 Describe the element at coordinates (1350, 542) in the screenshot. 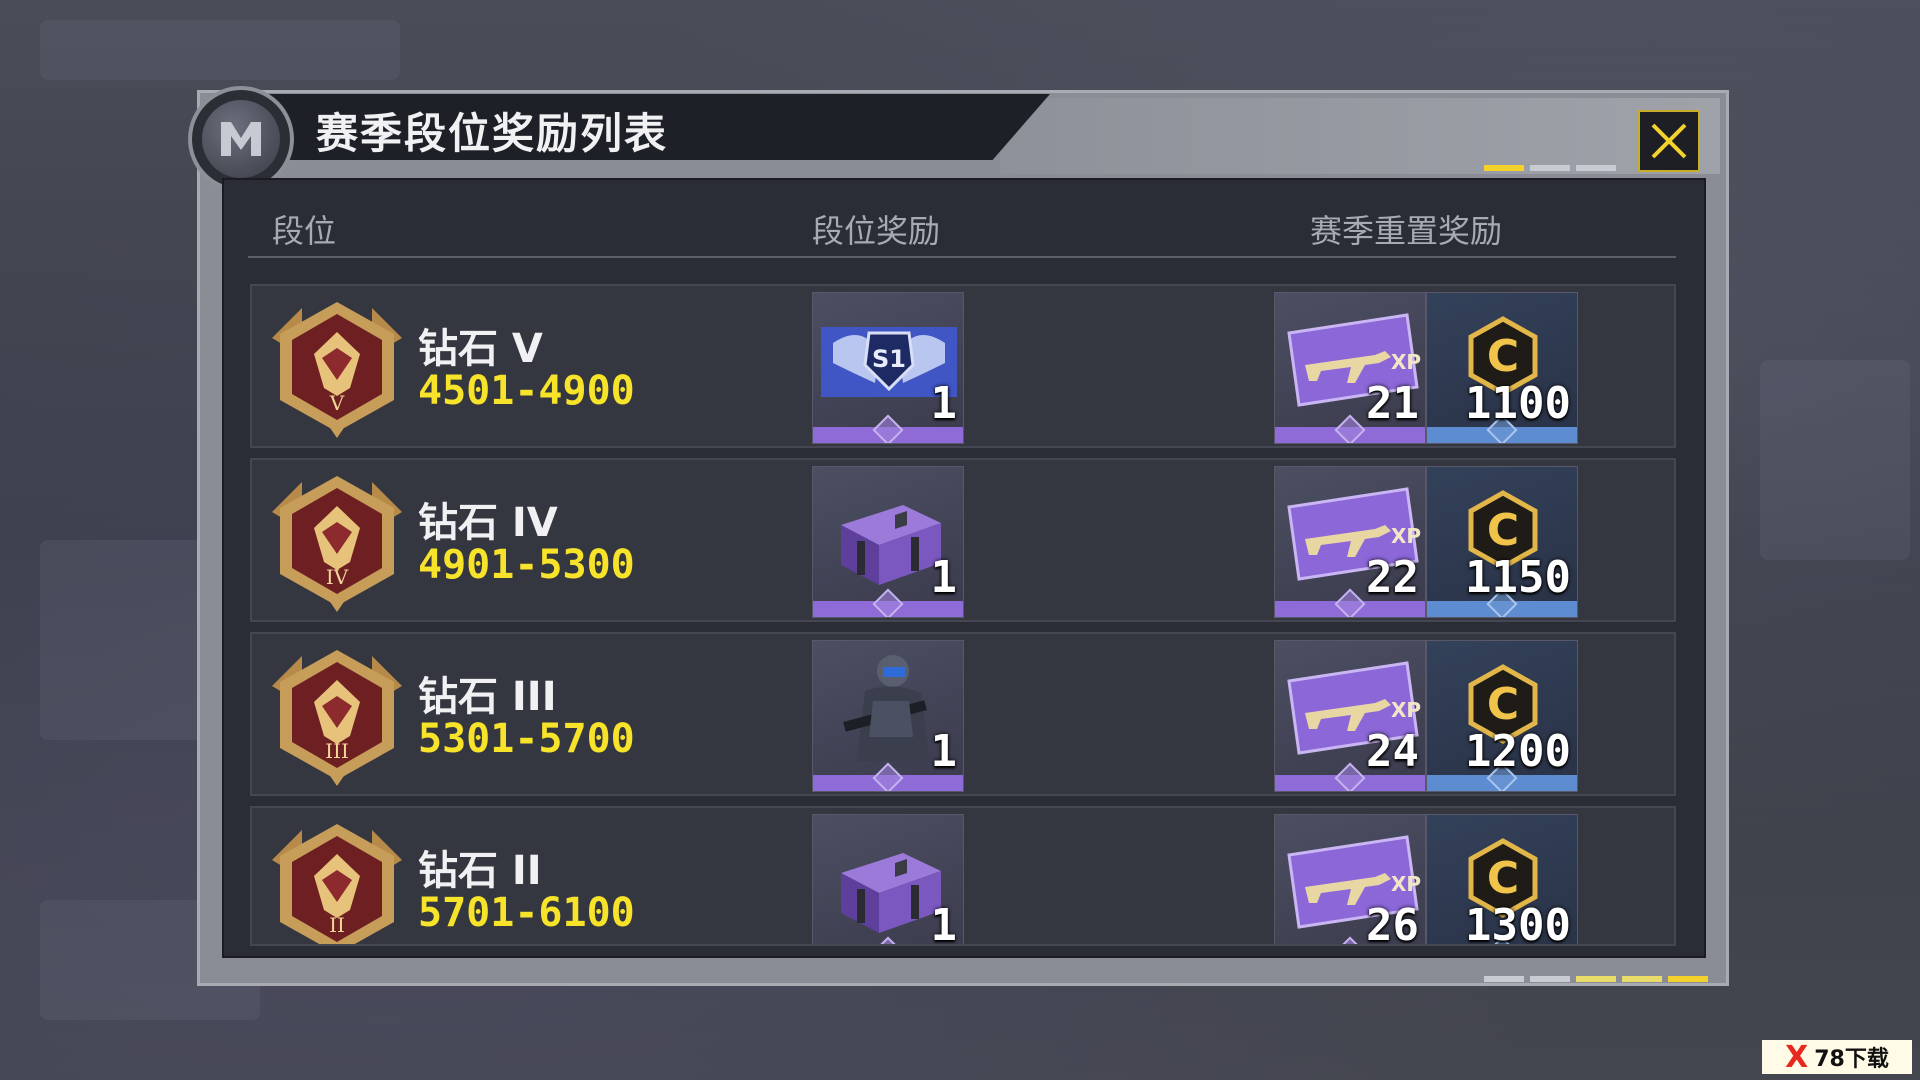

I see `xp-card-reward: XP 22` at that location.